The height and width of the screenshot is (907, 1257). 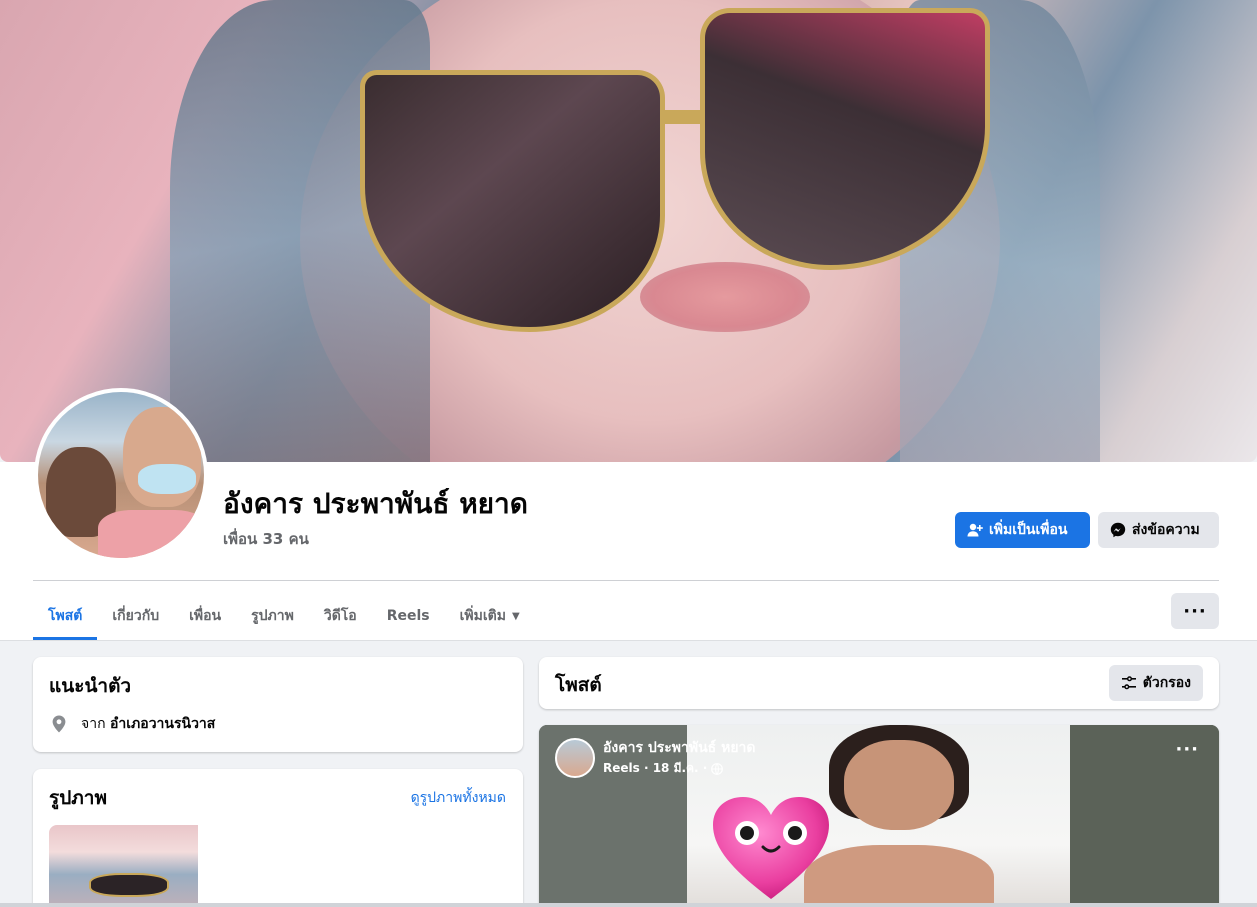 What do you see at coordinates (458, 798) in the screenshot?
I see `see-all-photos-link: ดูรูปภาพทั้งหมด` at bounding box center [458, 798].